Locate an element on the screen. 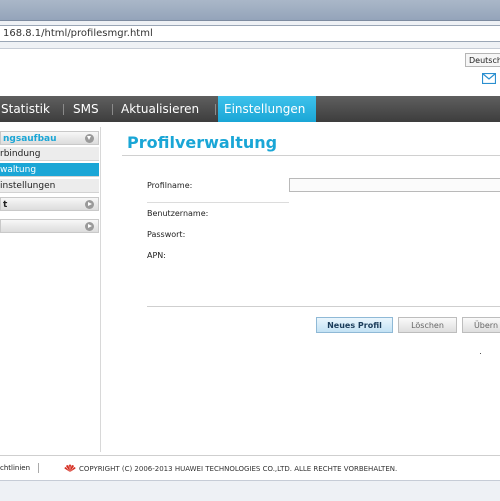 The image size is (500, 501). password-label: Passwort: is located at coordinates (166, 234).